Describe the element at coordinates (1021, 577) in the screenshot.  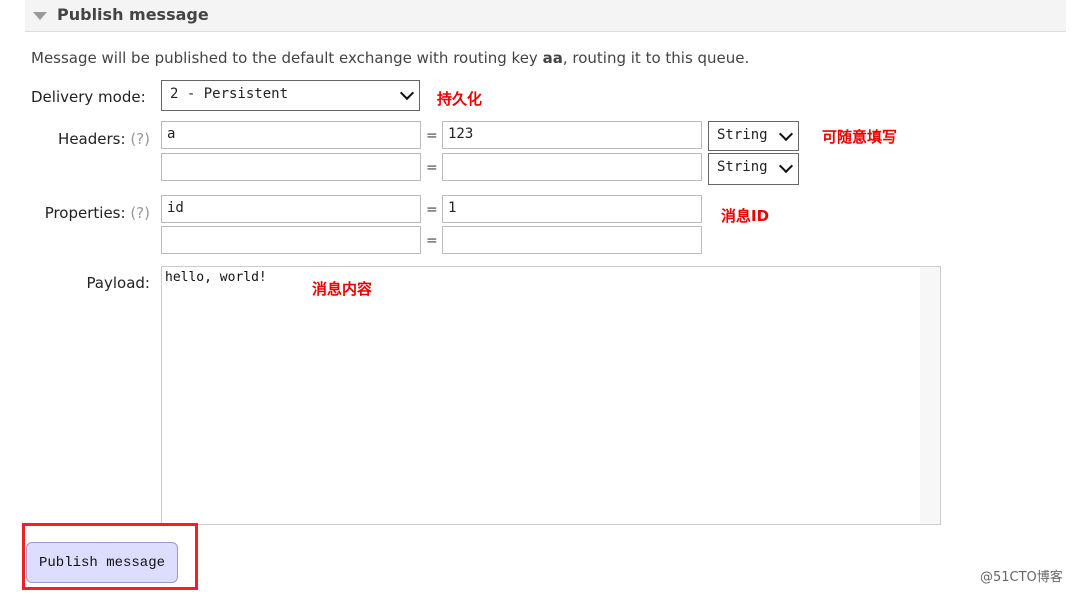
I see `watermark: @51CTO博客` at that location.